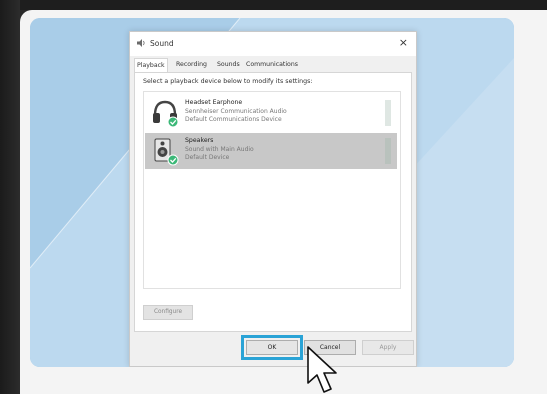 Image resolution: width=547 pixels, height=394 pixels. I want to click on speaker-icon, so click(141, 43).